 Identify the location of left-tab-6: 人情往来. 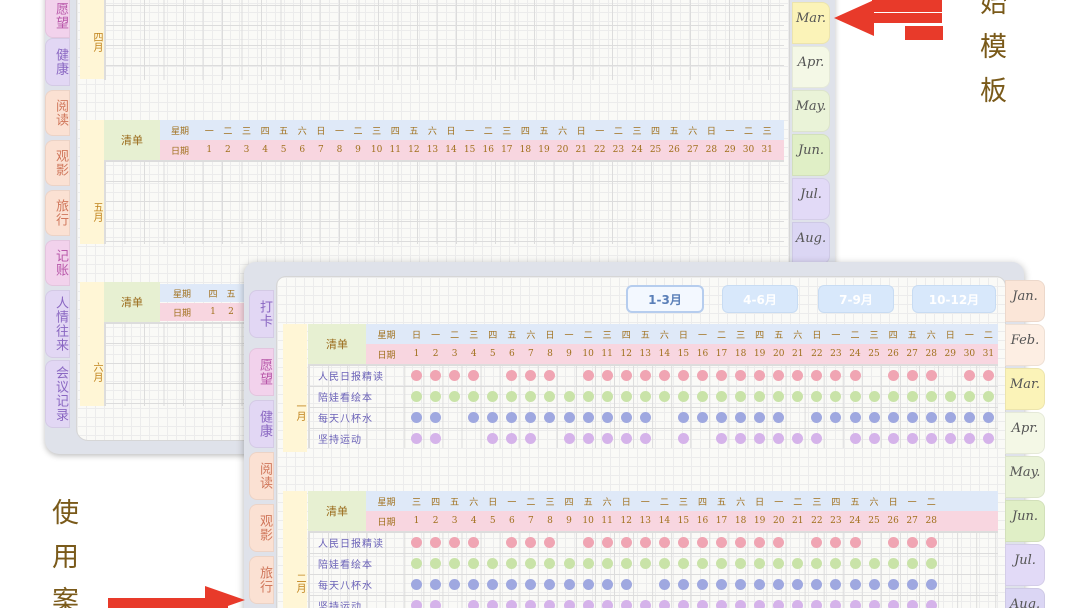
(57, 324).